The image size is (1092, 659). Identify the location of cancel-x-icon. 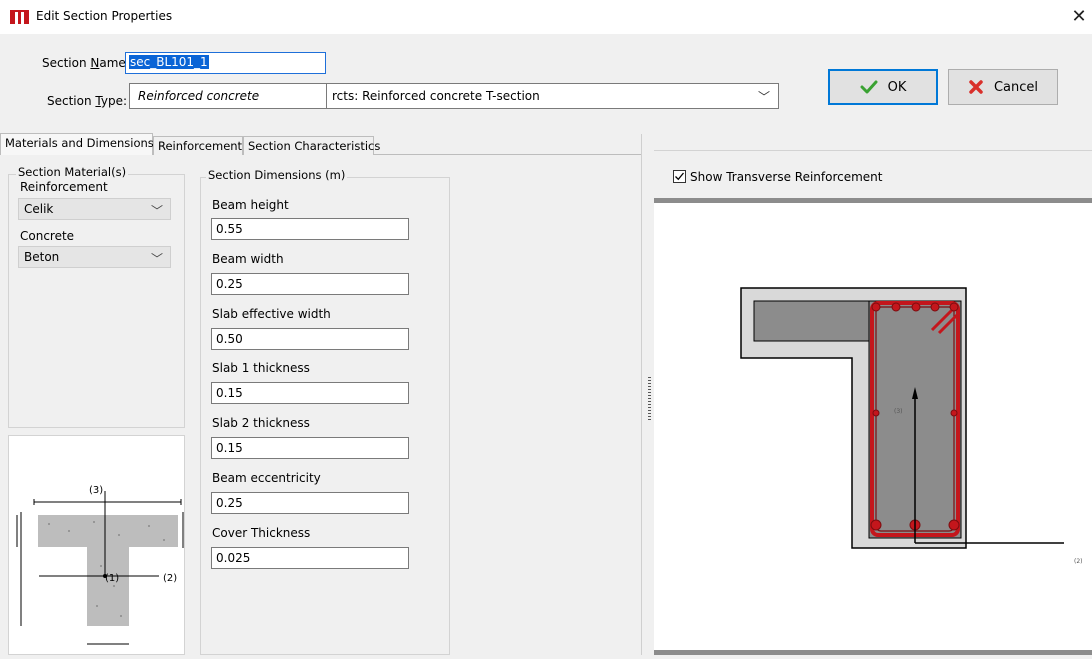
(976, 87).